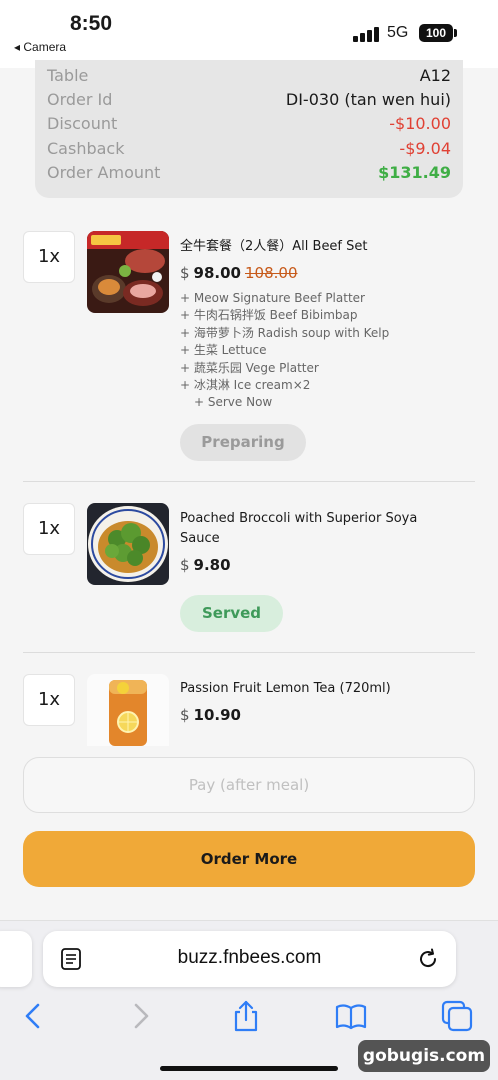 This screenshot has height=1080, width=498. I want to click on summary-label: Table, so click(68, 75).